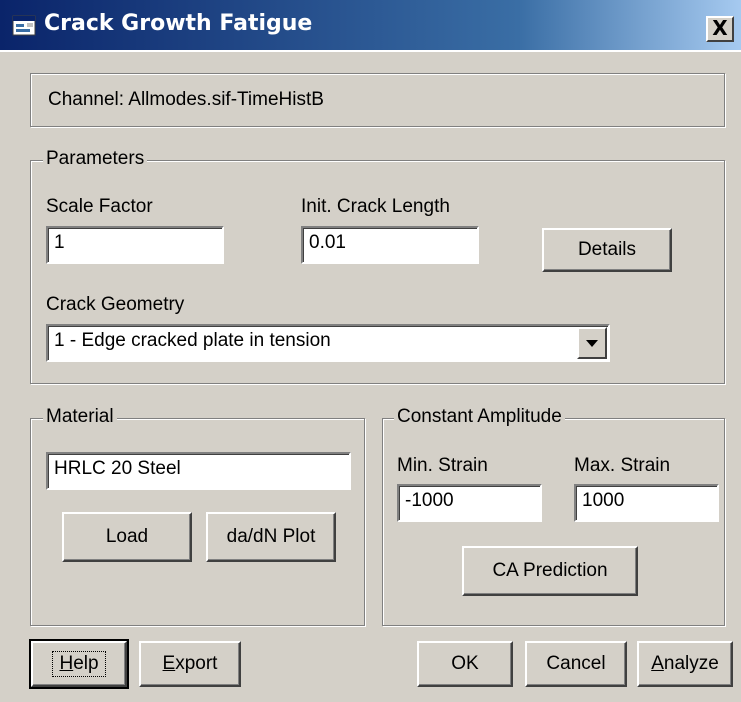 Image resolution: width=741 pixels, height=702 pixels. I want to click on scale-factor-input: 1, so click(135, 245).